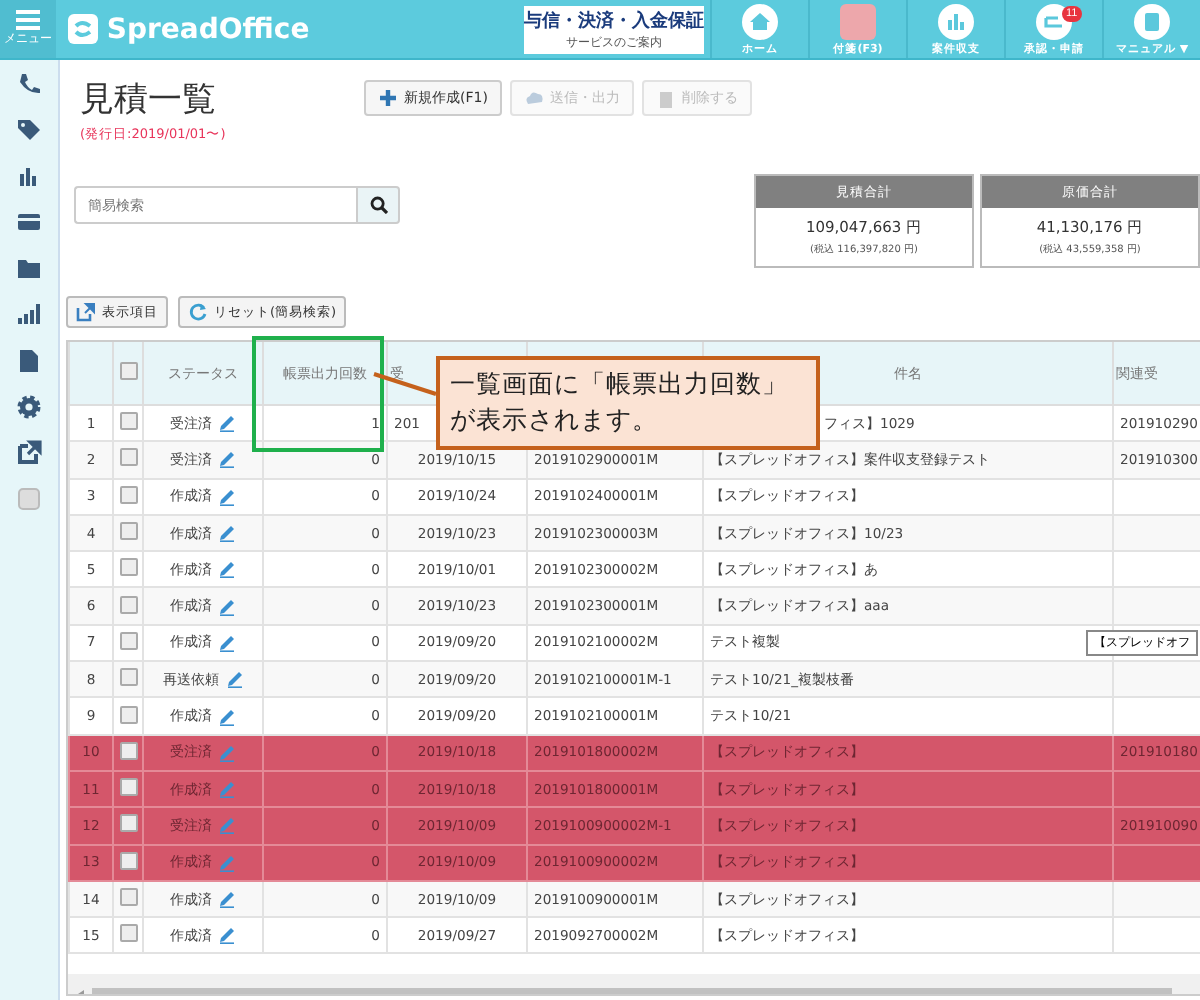 The height and width of the screenshot is (1000, 1200). I want to click on folder-icon, so click(29, 269).